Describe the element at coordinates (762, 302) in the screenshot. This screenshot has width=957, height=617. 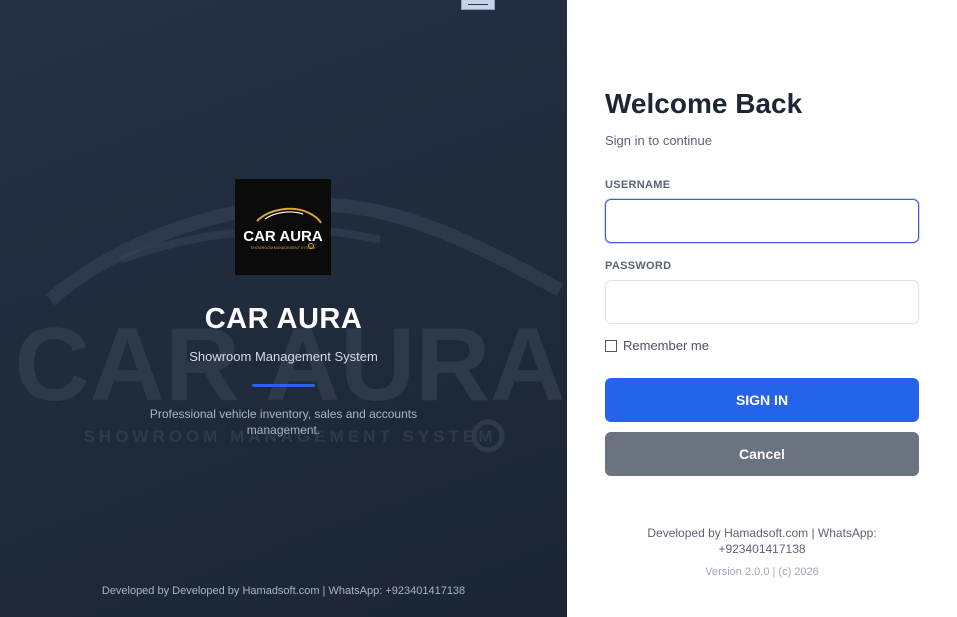
I see `password-input` at that location.